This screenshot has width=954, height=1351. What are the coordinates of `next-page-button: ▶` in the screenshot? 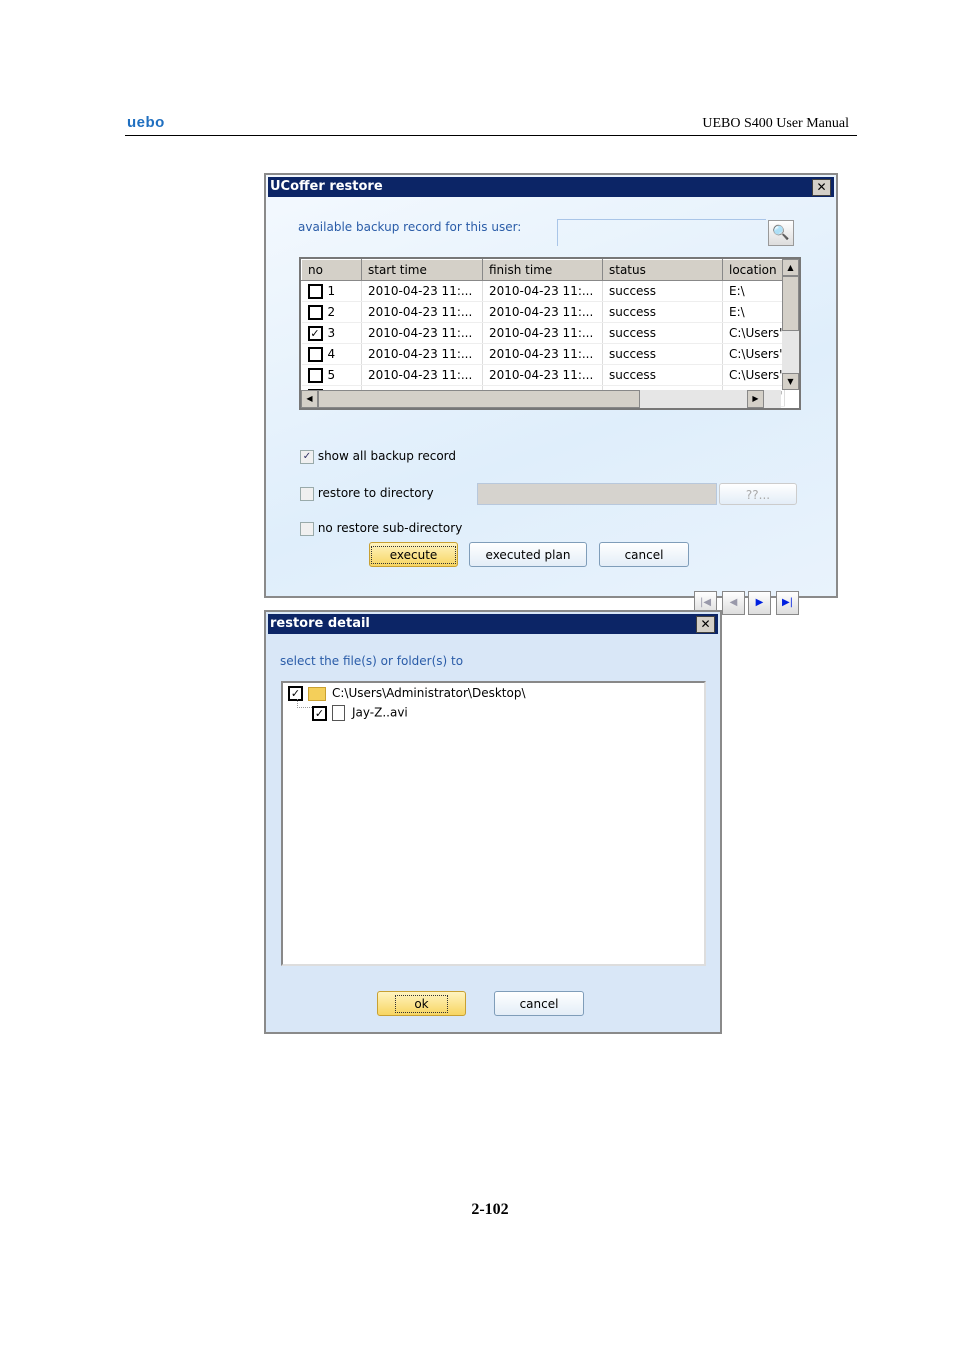 It's located at (759, 603).